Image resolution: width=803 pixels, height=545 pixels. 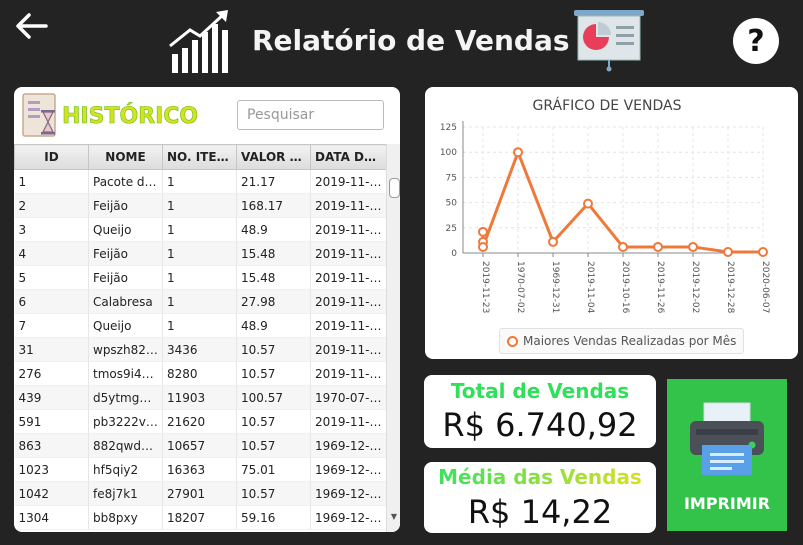 I want to click on trend-chart-icon, so click(x=202, y=41).